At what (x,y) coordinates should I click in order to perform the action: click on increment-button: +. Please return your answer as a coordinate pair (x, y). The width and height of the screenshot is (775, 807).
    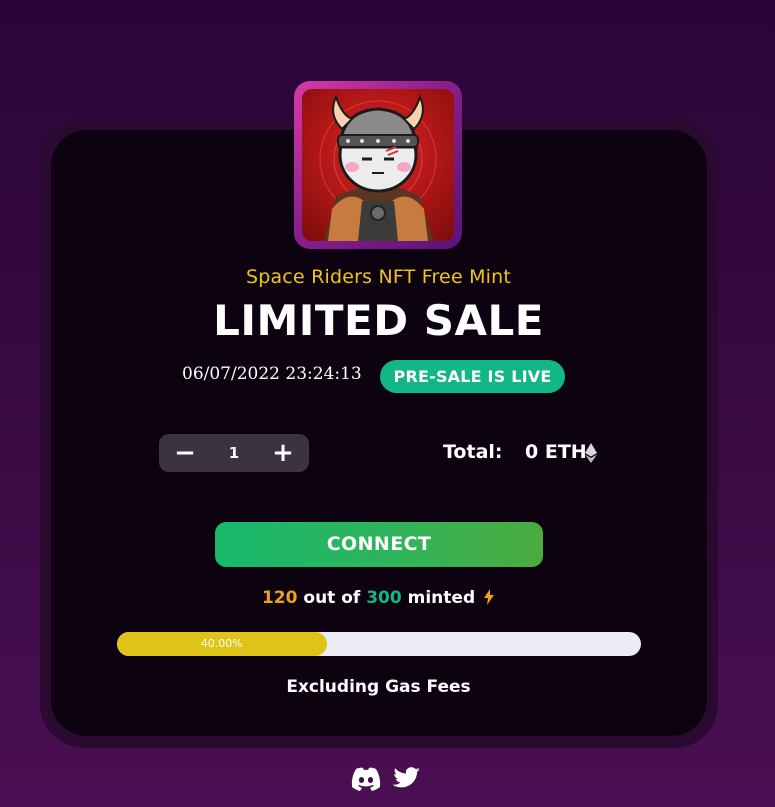
    Looking at the image, I should click on (283, 453).